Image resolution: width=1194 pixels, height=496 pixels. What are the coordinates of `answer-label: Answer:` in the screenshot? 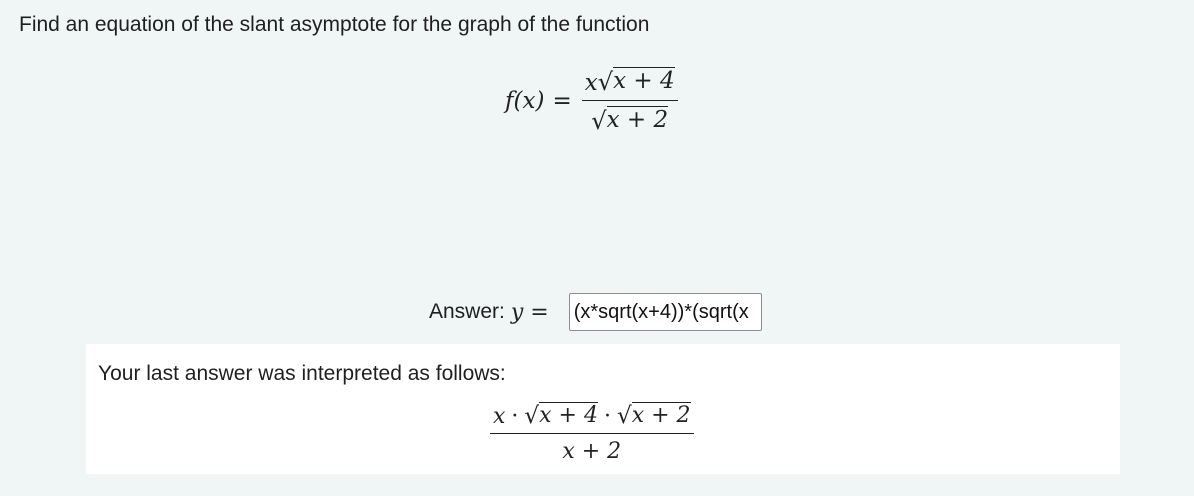 It's located at (467, 311).